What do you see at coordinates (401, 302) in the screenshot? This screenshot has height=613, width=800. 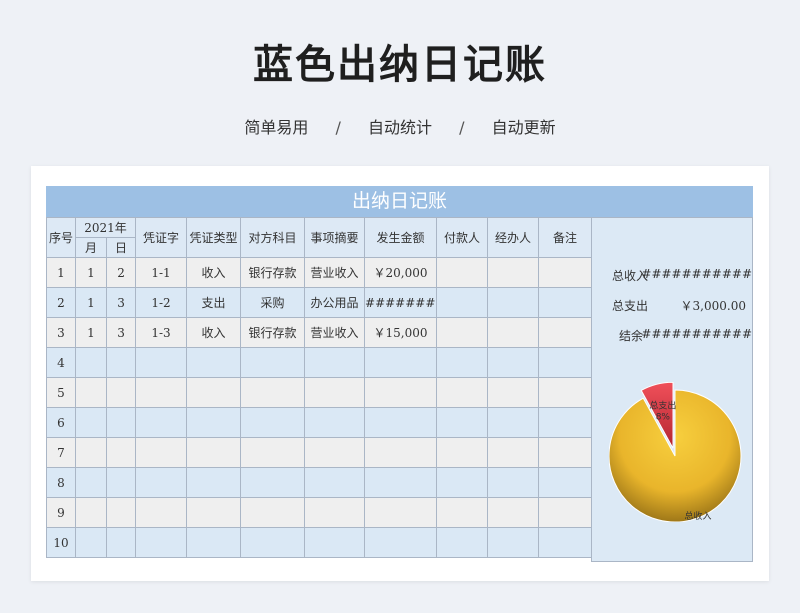 I see `cell-amount: ##########` at bounding box center [401, 302].